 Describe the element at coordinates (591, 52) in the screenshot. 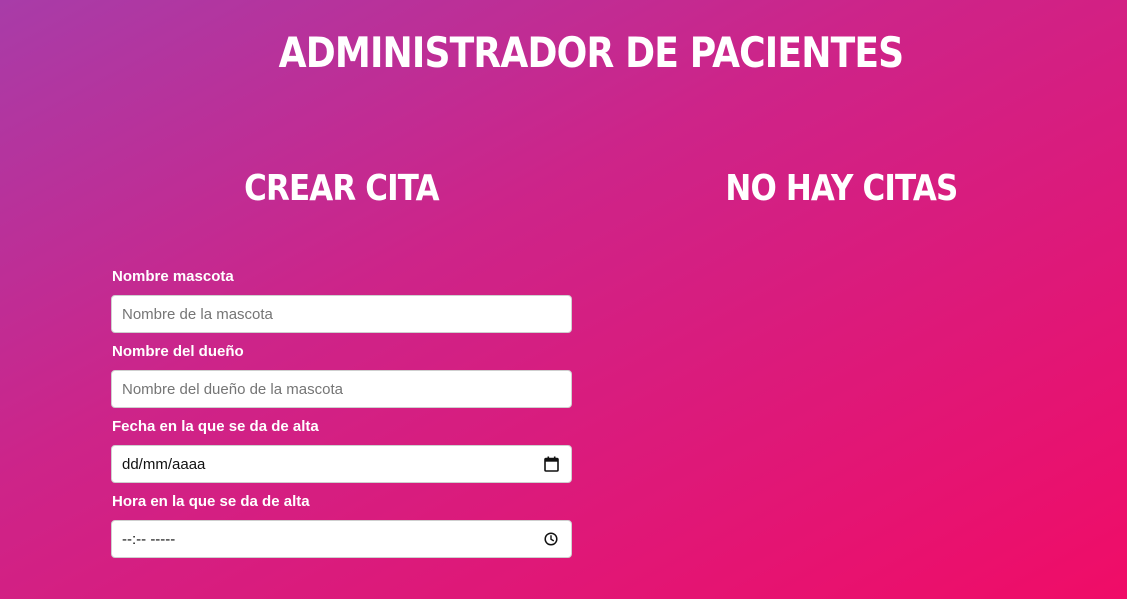

I see `page-title: Administrador de pacientes` at that location.